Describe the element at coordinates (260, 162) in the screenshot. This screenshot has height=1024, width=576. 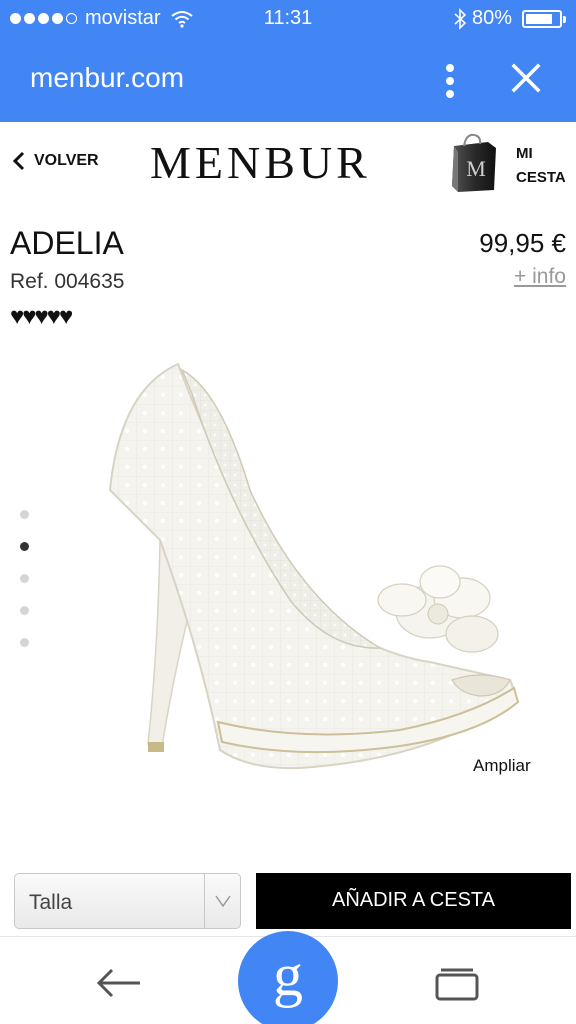
I see `brand-logo: MENBUR` at that location.